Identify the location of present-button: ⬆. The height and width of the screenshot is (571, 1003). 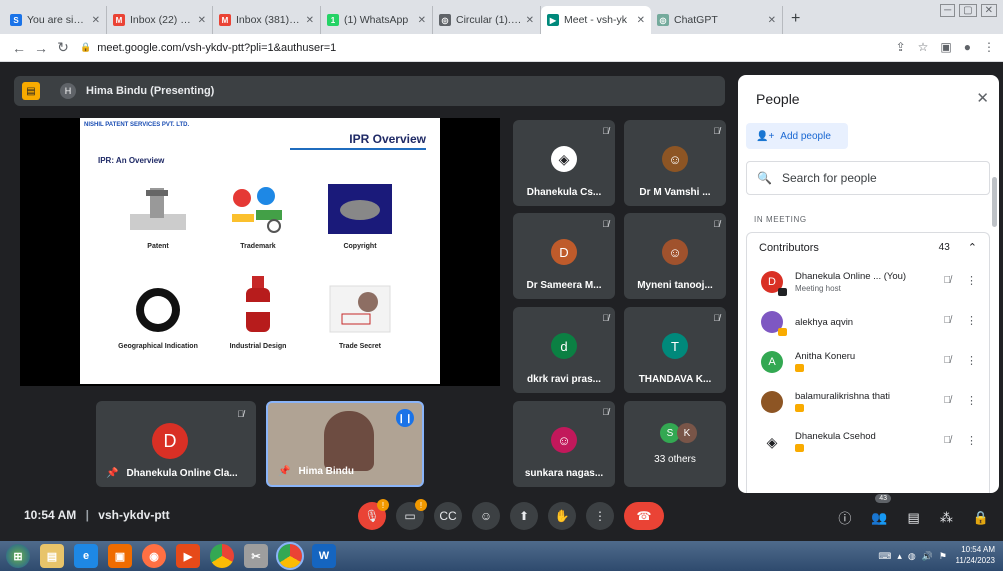
(524, 516).